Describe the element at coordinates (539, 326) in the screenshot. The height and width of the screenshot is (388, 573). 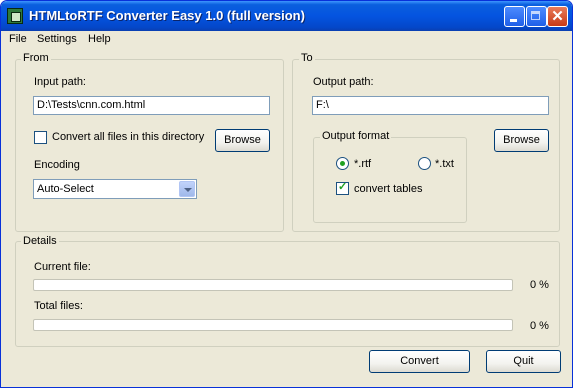
I see `total-files-percent: 0 %` at that location.